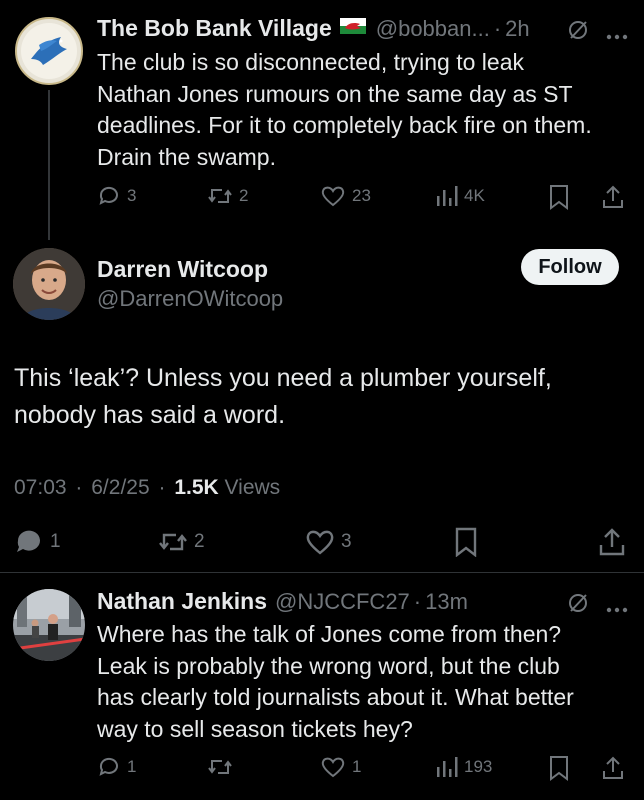 The width and height of the screenshot is (644, 800). I want to click on repost-button, so click(223, 767).